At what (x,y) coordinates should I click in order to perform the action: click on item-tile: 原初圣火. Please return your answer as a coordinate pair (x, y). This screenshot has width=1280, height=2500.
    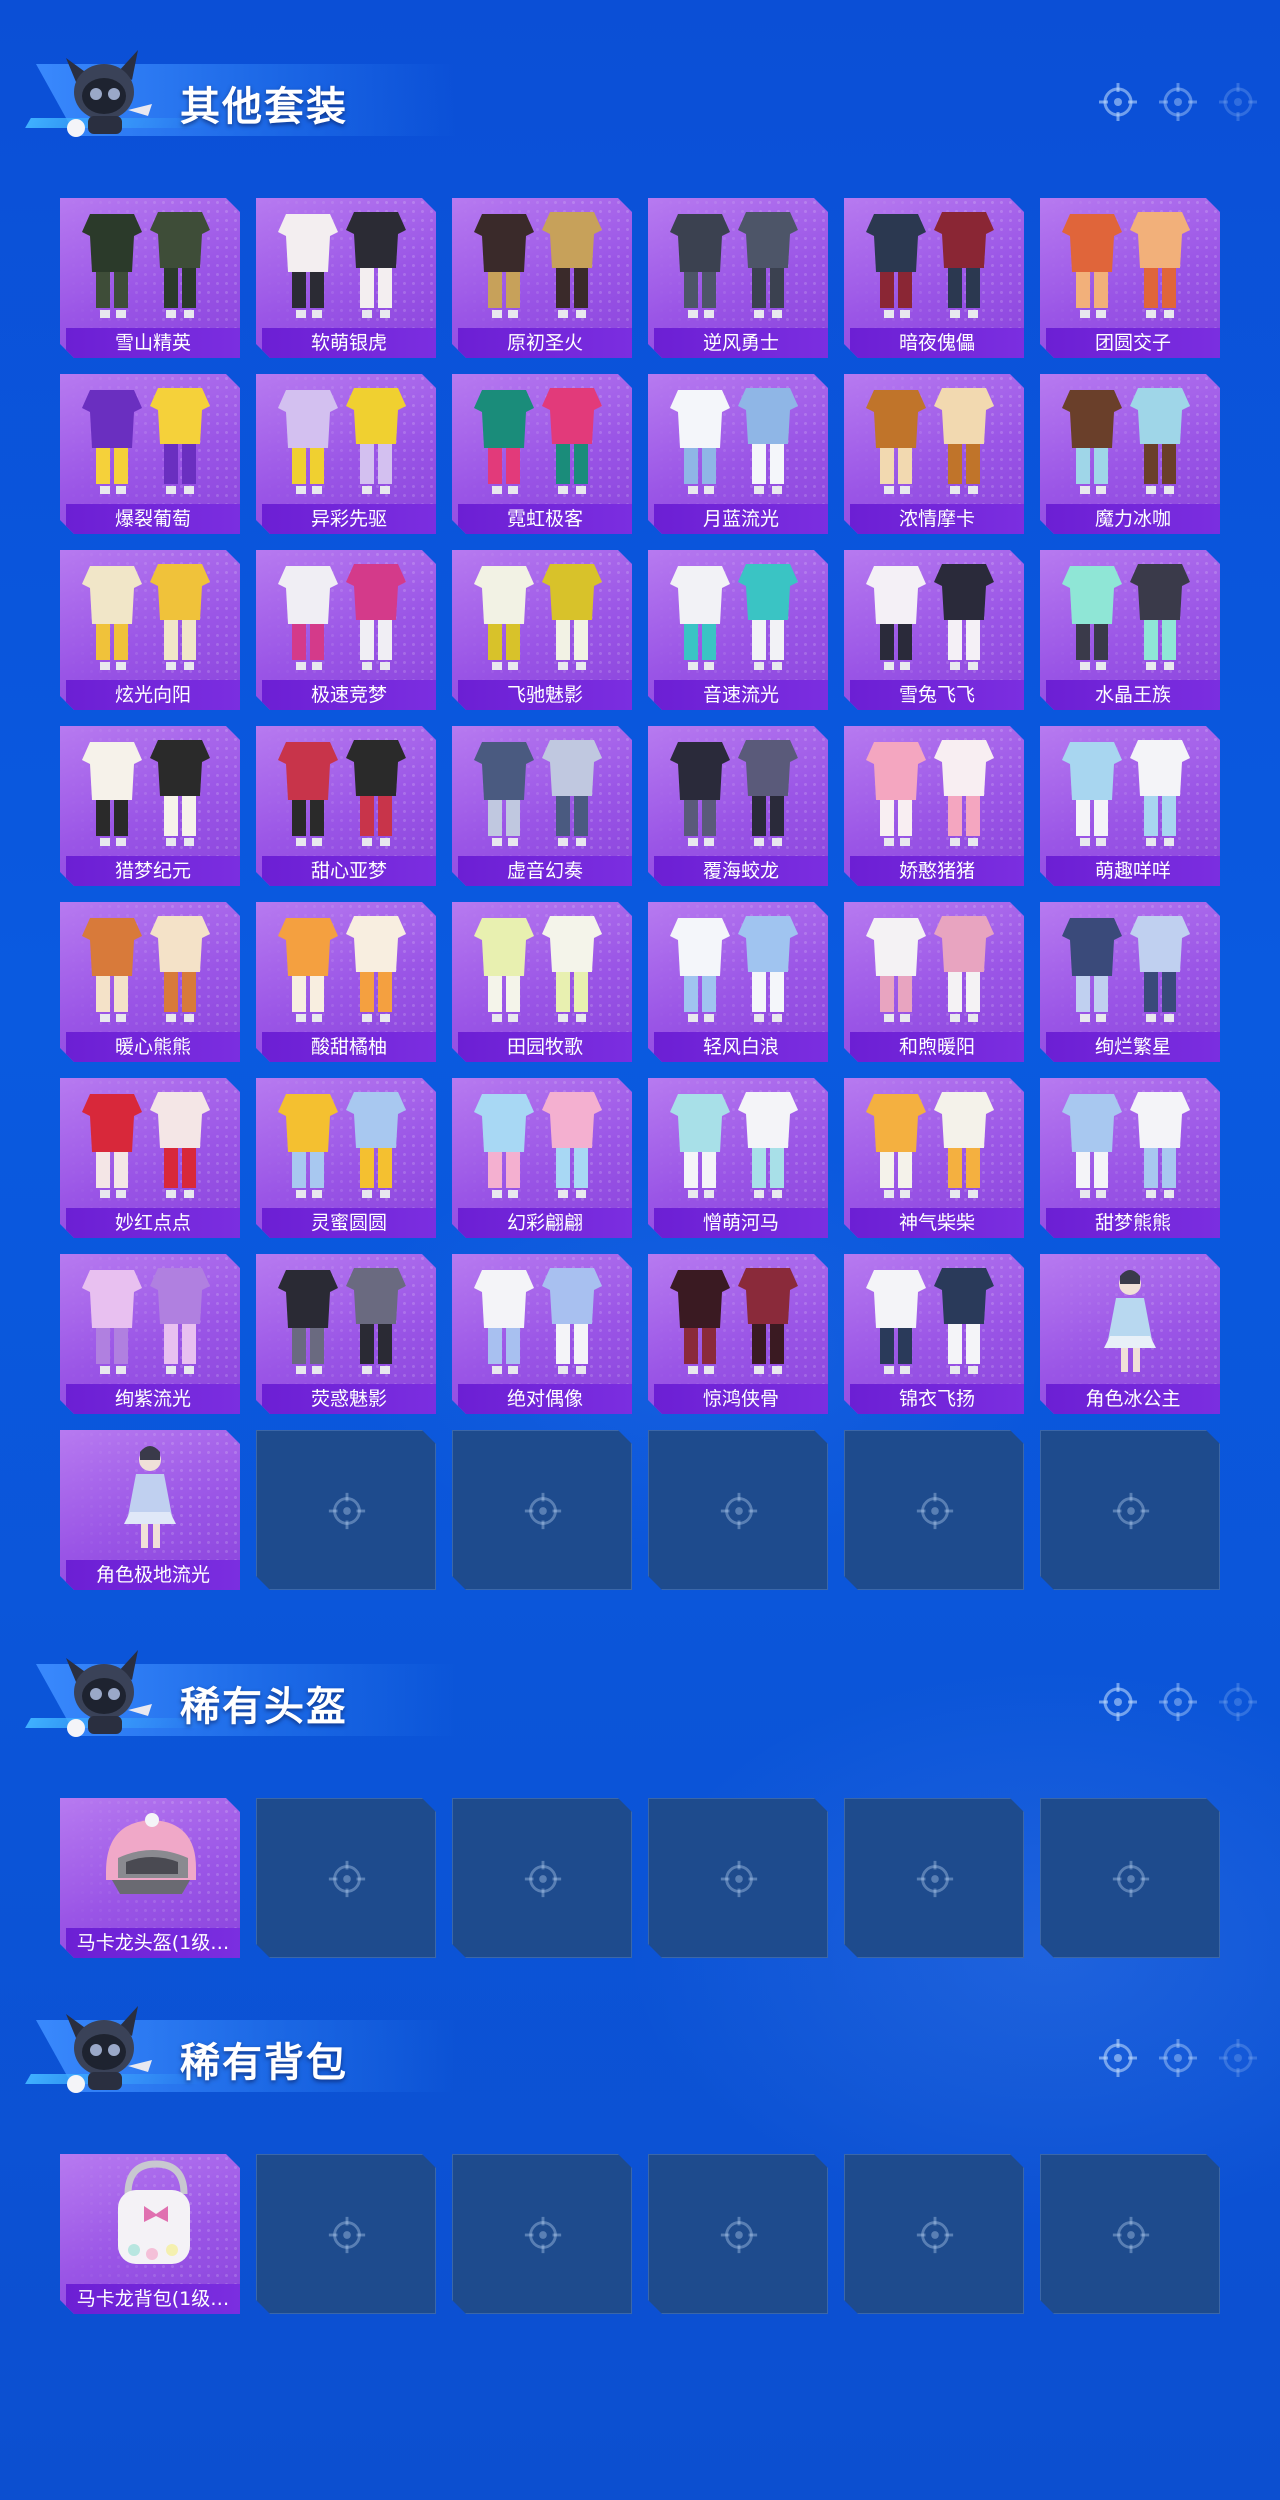
    Looking at the image, I should click on (542, 278).